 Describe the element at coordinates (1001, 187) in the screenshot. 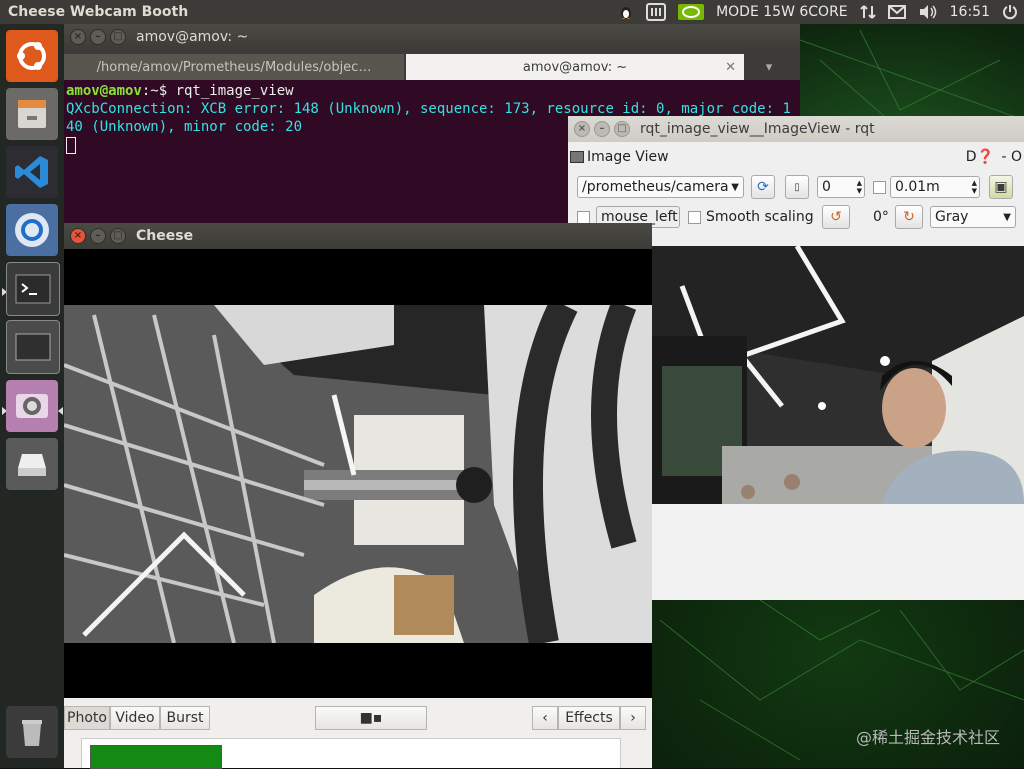

I see `save-image-icon: ▣` at that location.